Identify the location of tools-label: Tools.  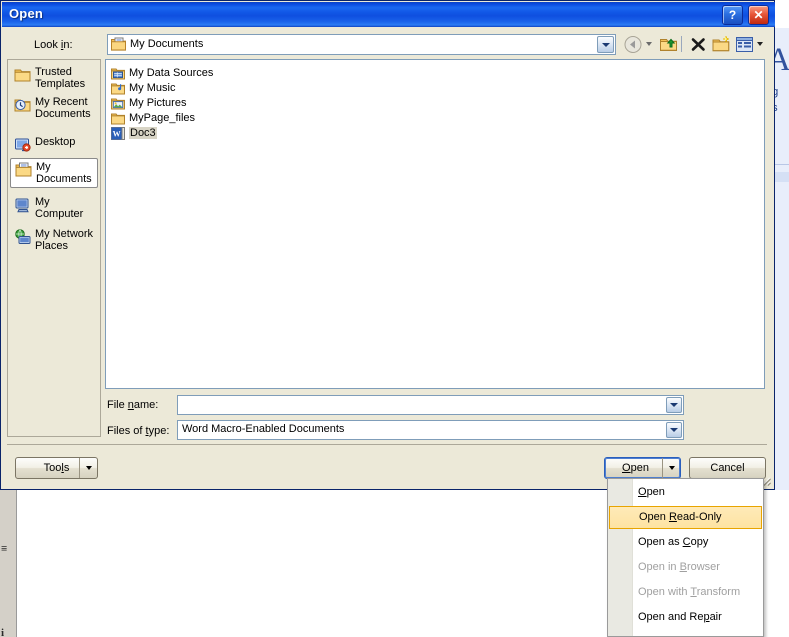
(56, 468).